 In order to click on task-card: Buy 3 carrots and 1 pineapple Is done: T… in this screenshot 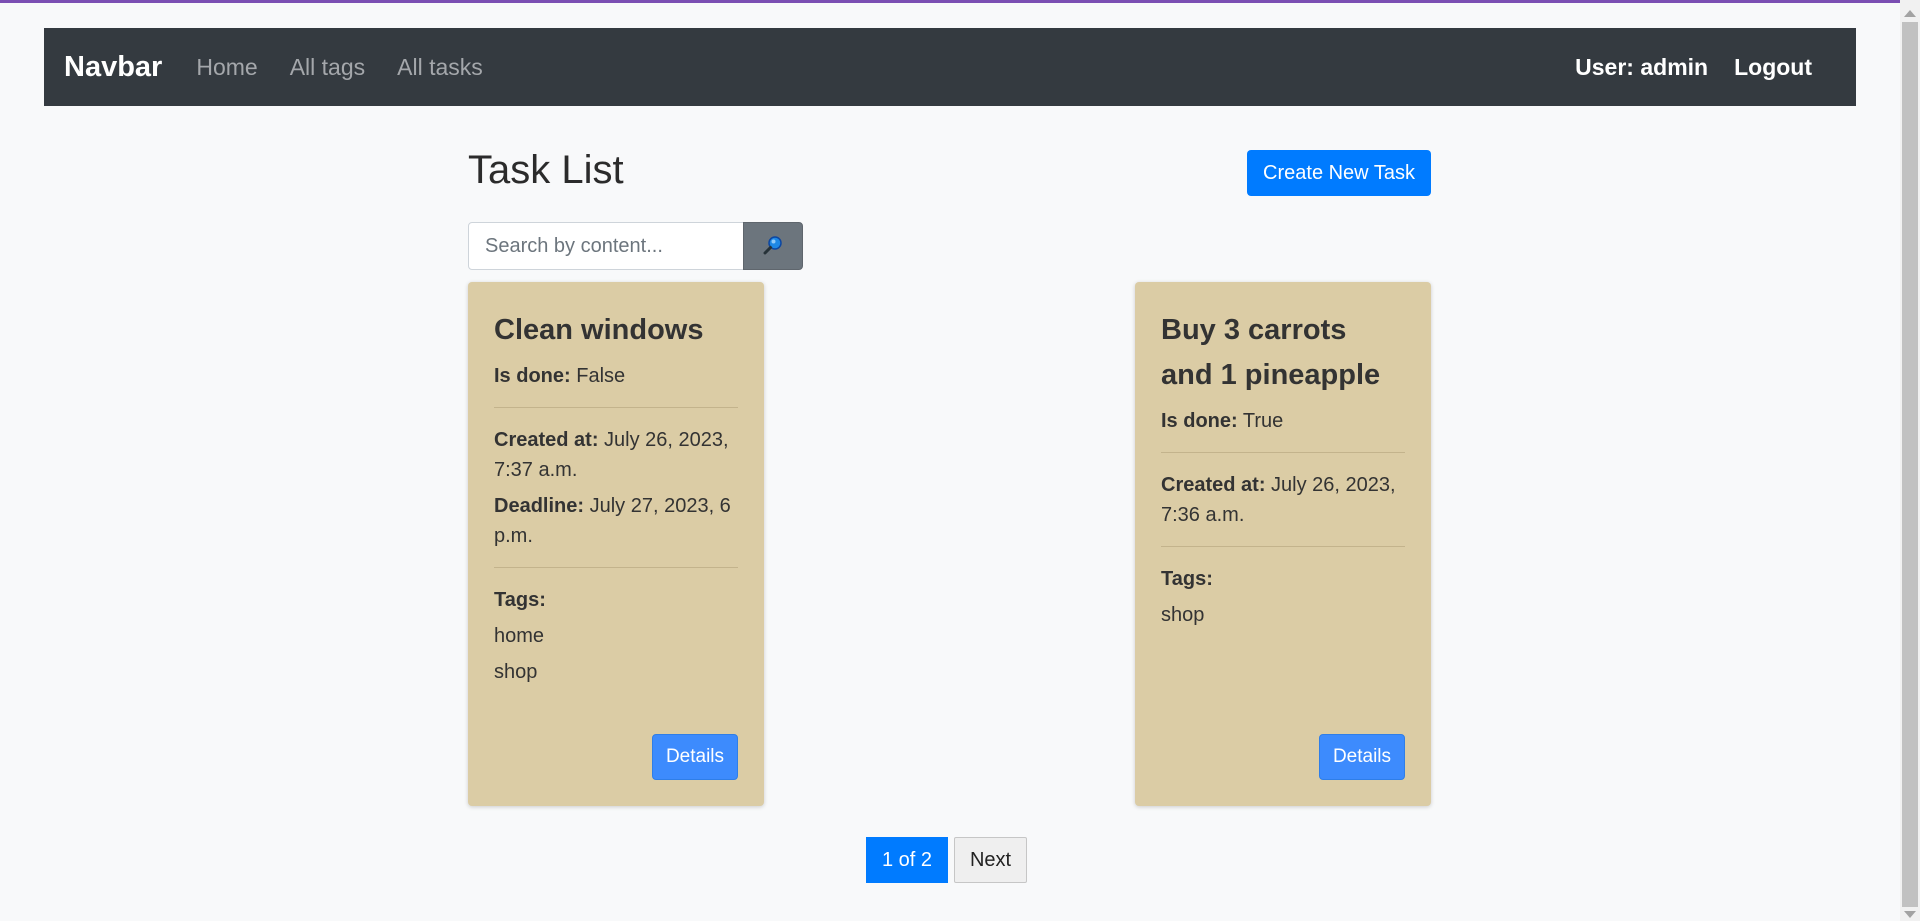, I will do `click(1283, 544)`.